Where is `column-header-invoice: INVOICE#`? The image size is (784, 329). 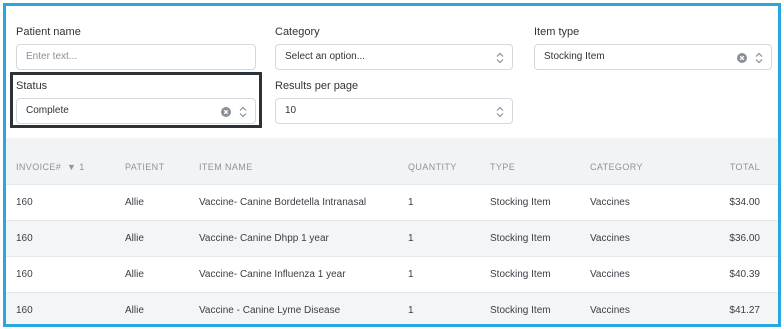
column-header-invoice: INVOICE# is located at coordinates (38, 167).